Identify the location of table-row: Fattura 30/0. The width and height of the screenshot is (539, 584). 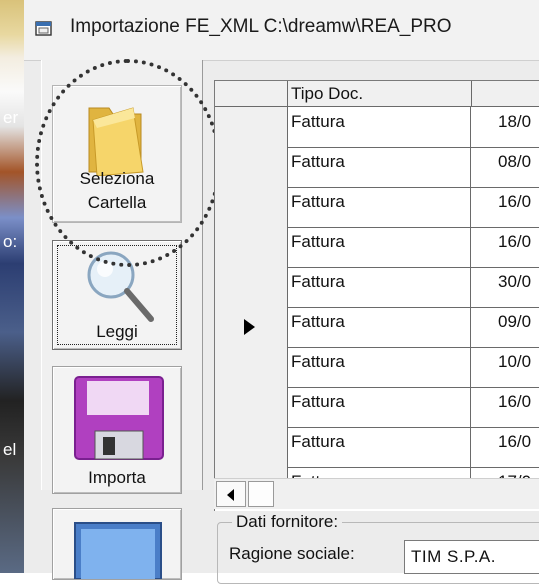
(377, 287).